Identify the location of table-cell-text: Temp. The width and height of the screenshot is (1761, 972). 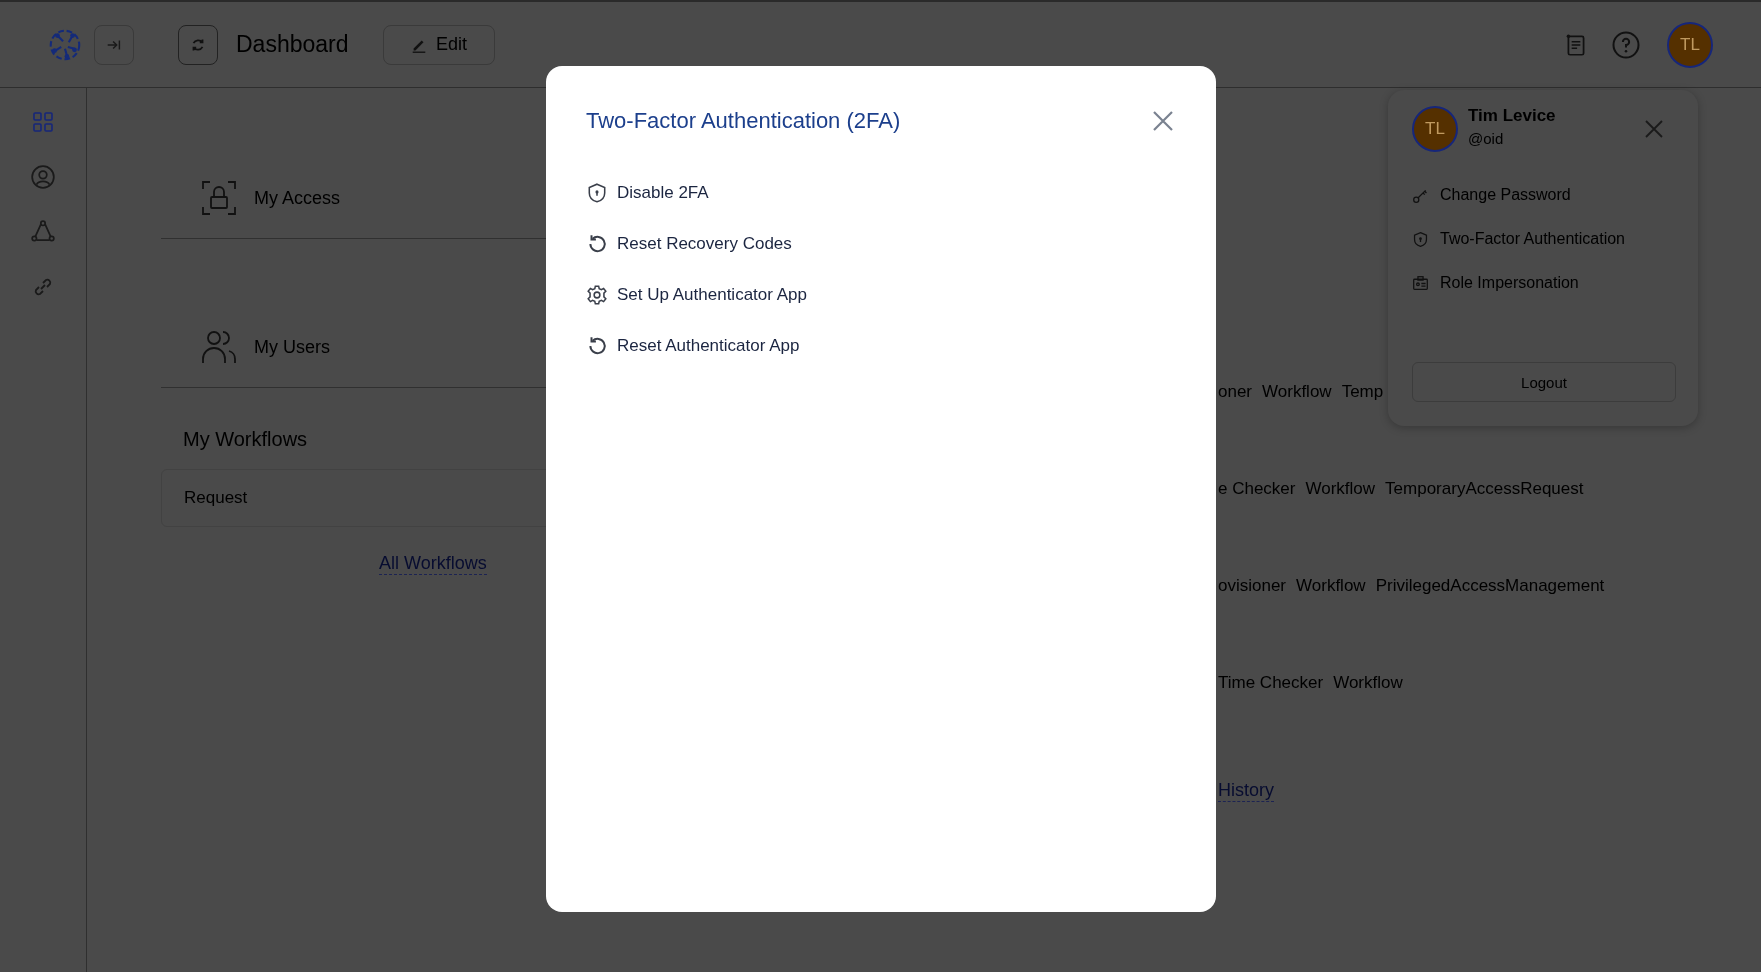
(1362, 392).